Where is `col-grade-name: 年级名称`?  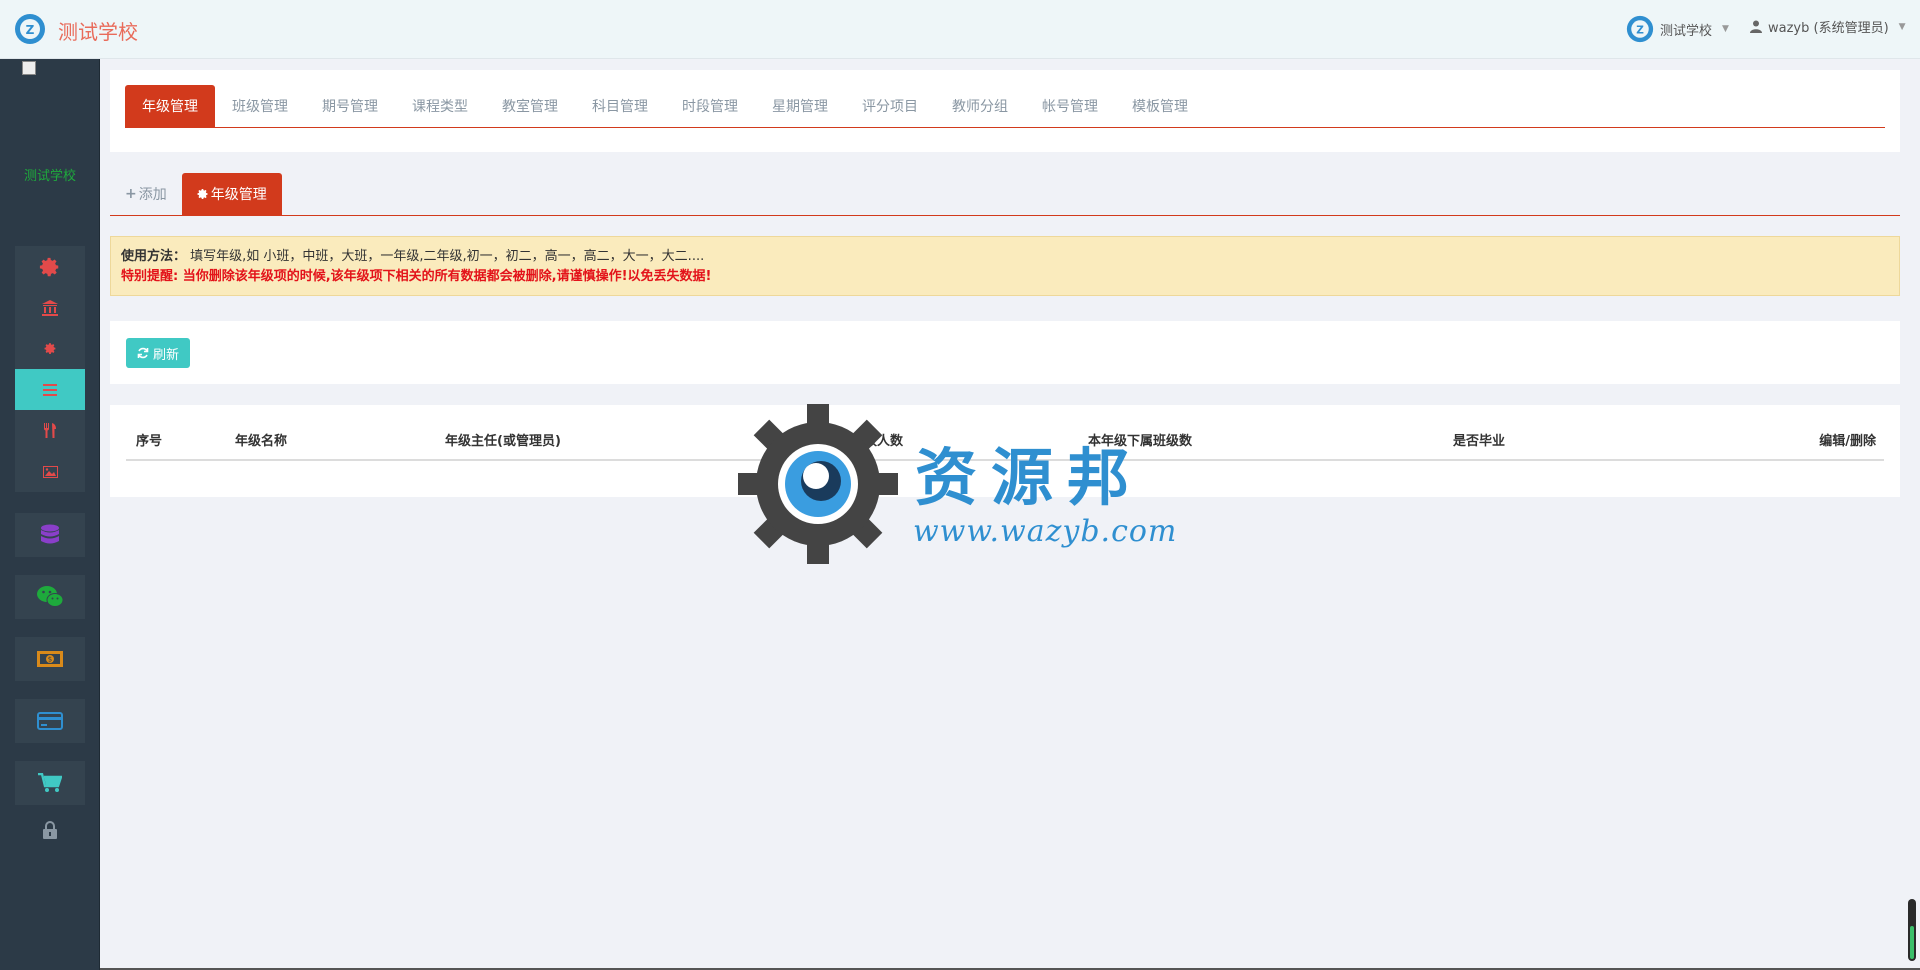 col-grade-name: 年级名称 is located at coordinates (261, 439).